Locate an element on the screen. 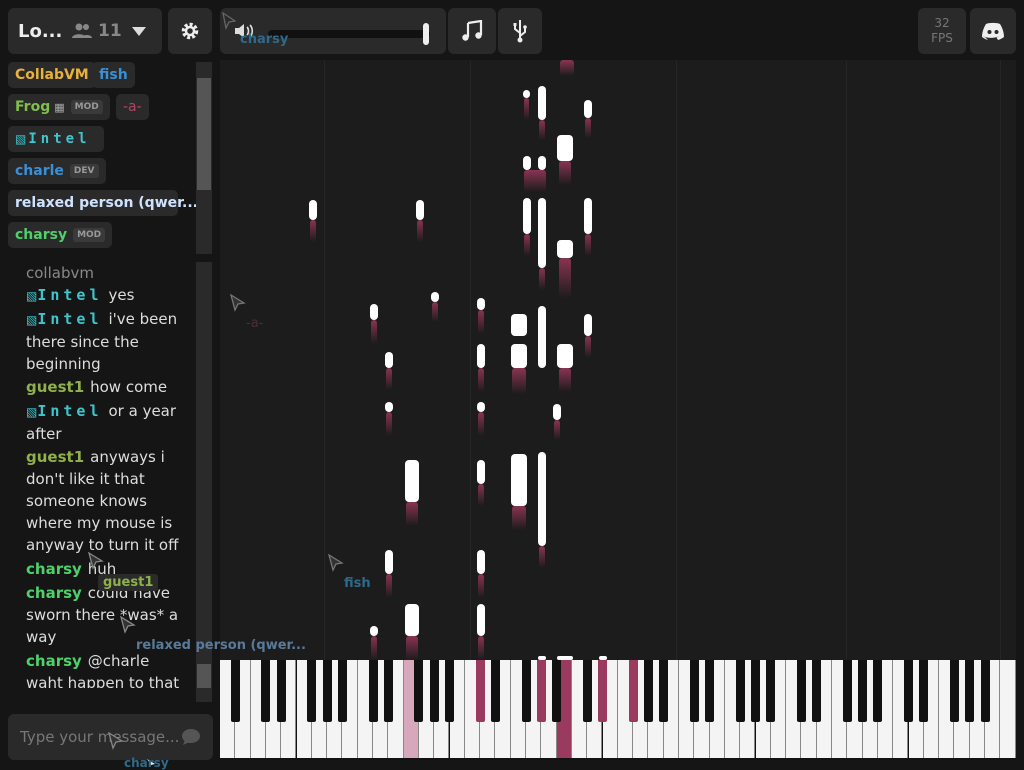  user-item-collabvm: CollabVM is located at coordinates (52, 75).